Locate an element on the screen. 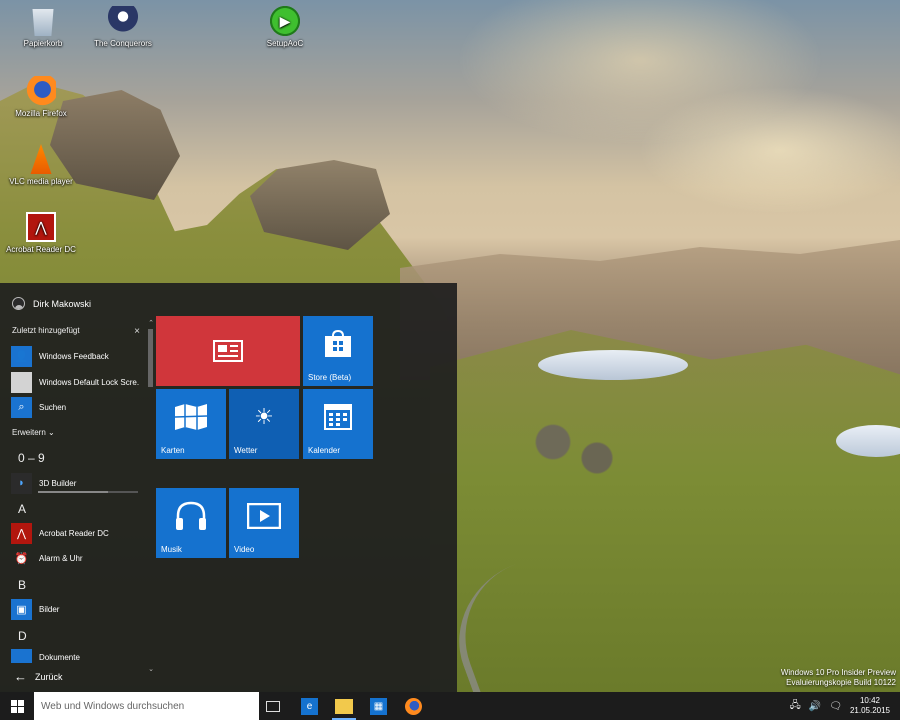 This screenshot has height=720, width=900. group-header-b: B is located at coordinates (22, 585).